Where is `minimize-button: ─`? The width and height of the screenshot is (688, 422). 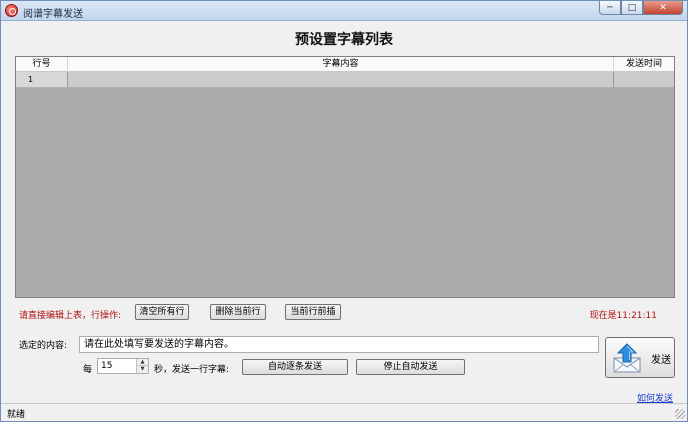
minimize-button: ─ is located at coordinates (610, 8).